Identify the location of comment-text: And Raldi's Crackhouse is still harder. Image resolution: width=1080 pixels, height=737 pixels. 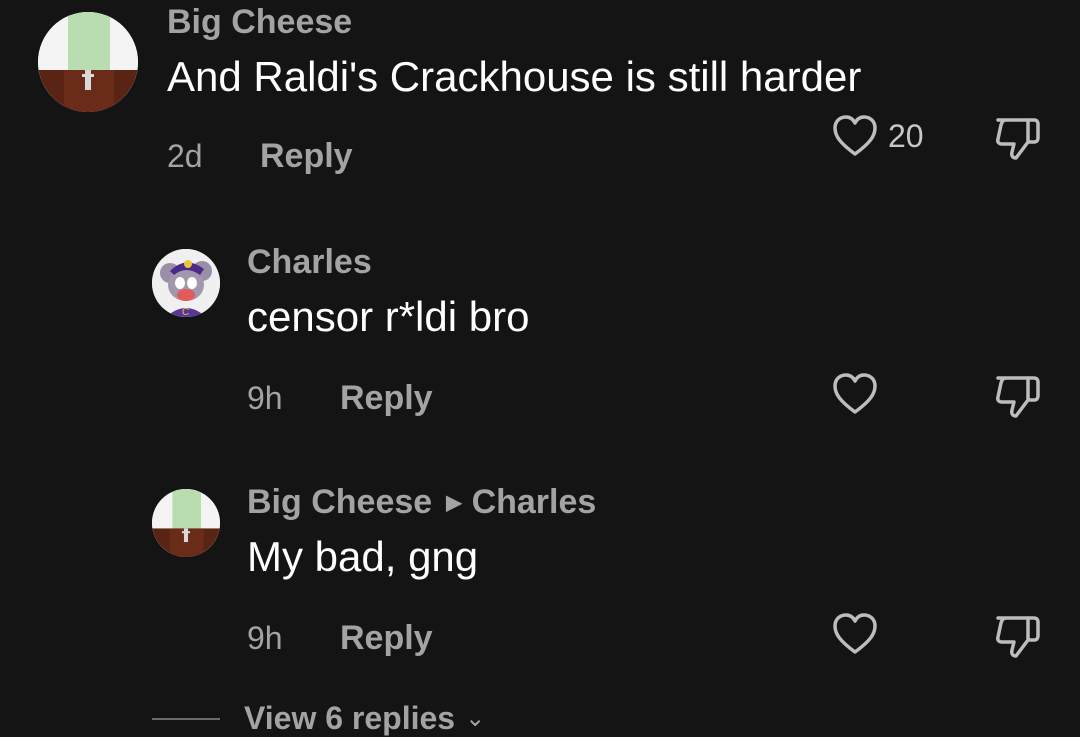
(514, 76).